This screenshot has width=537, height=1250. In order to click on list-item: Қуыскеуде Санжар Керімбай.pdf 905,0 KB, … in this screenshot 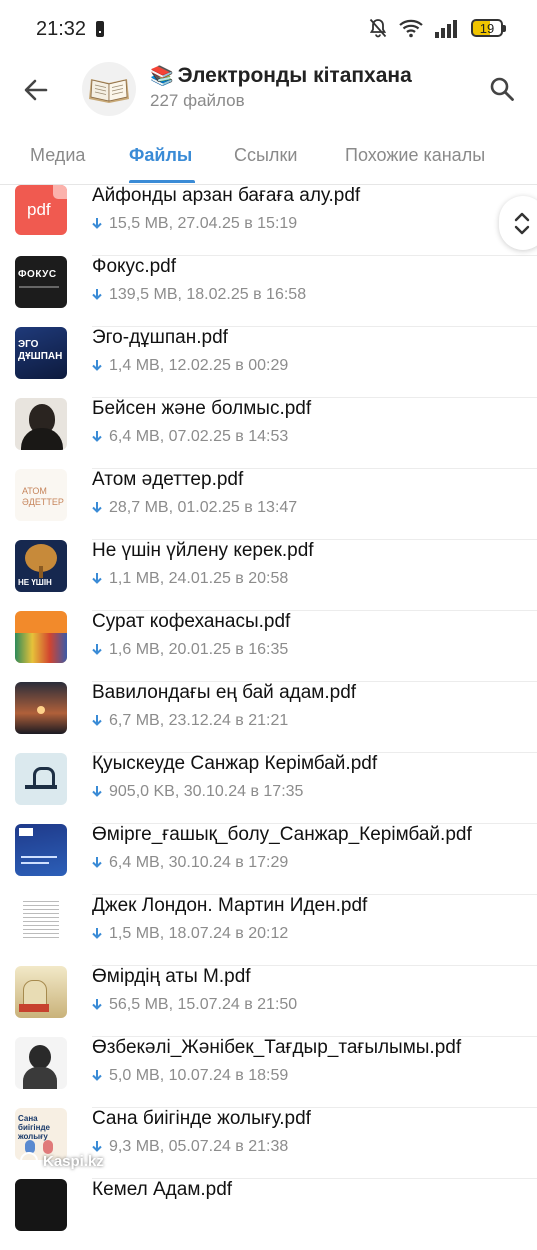, I will do `click(268, 788)`.